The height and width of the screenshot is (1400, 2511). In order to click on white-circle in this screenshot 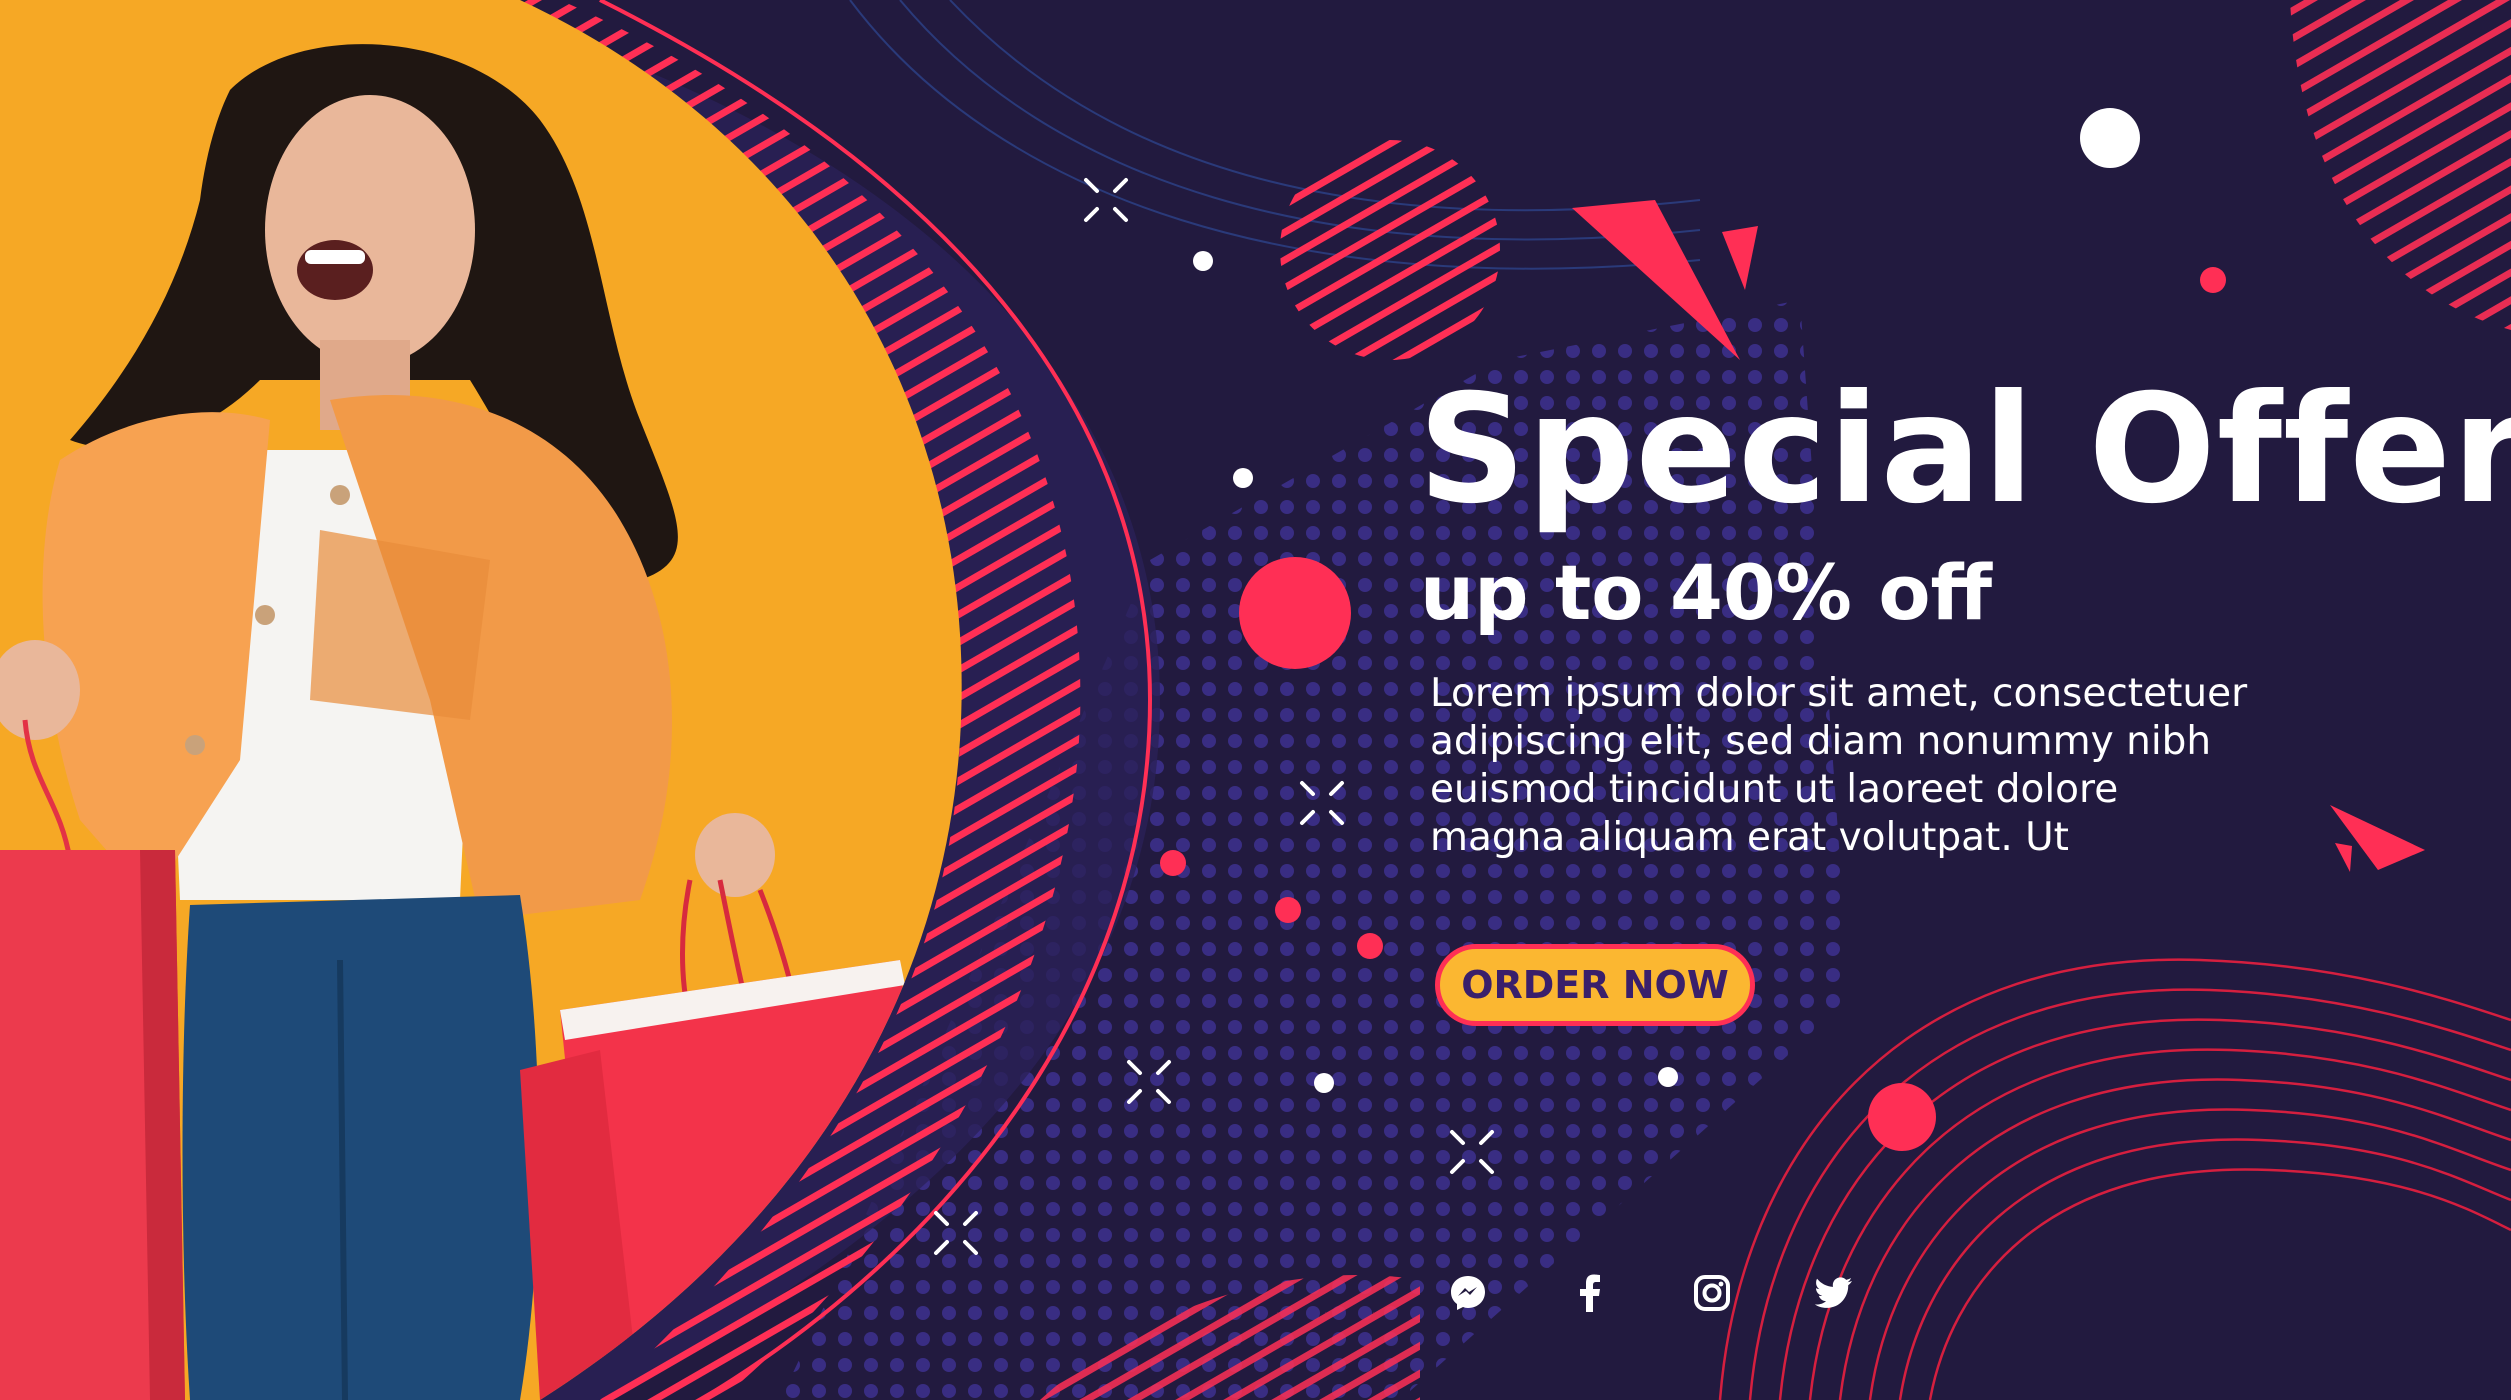, I will do `click(2110, 138)`.